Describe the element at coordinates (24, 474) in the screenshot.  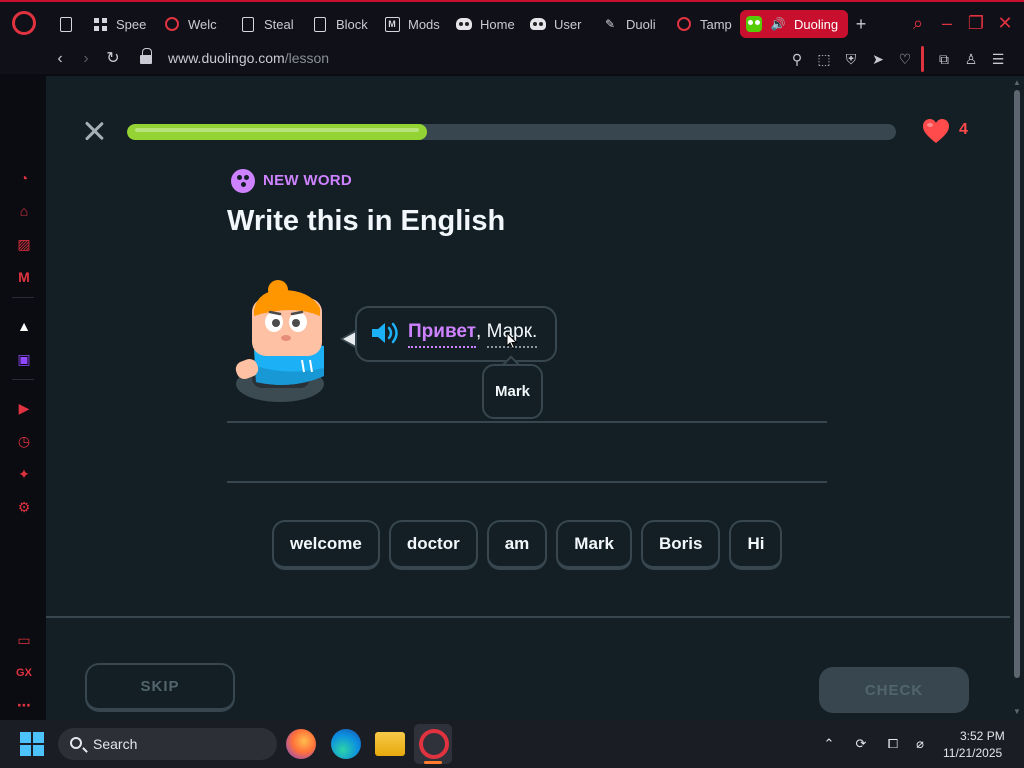
I see `extensions-icon: ✦` at that location.